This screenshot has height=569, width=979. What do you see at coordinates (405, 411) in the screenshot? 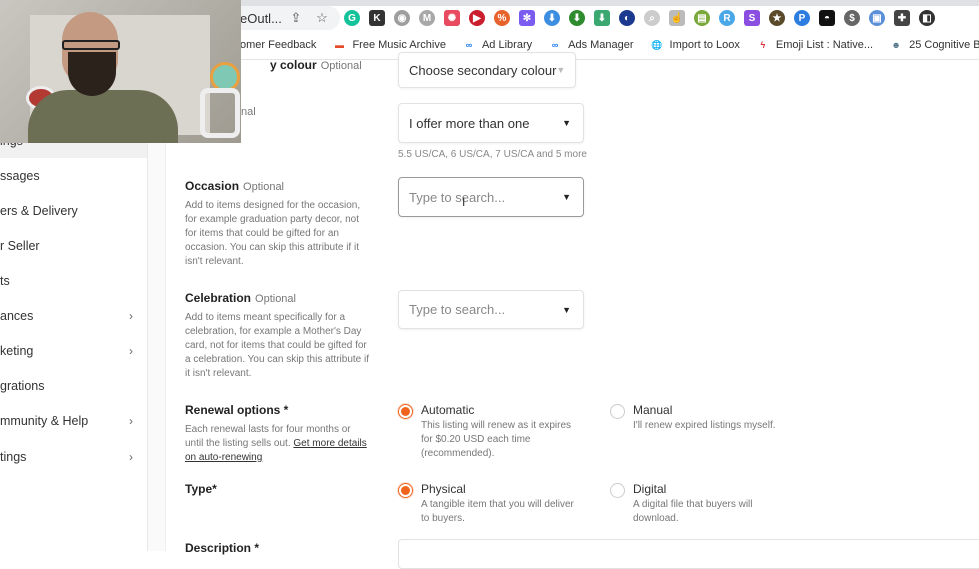
I see `radio-automatic` at bounding box center [405, 411].